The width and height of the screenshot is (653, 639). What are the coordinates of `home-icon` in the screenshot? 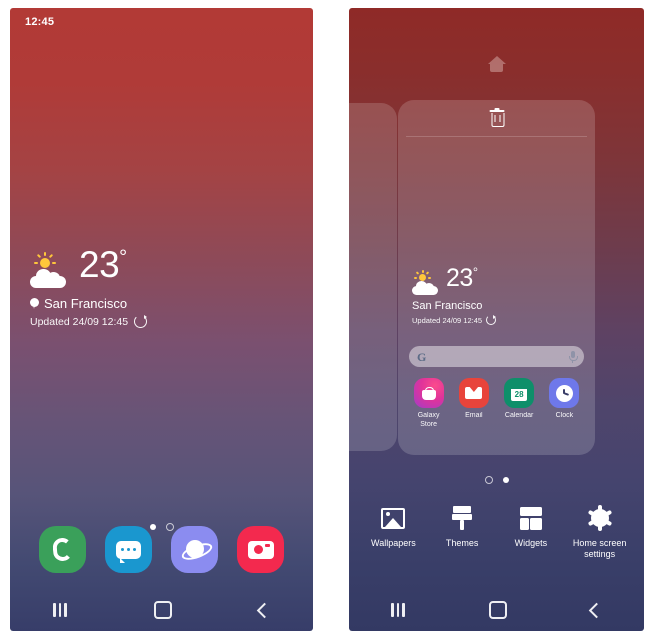 It's located at (496, 64).